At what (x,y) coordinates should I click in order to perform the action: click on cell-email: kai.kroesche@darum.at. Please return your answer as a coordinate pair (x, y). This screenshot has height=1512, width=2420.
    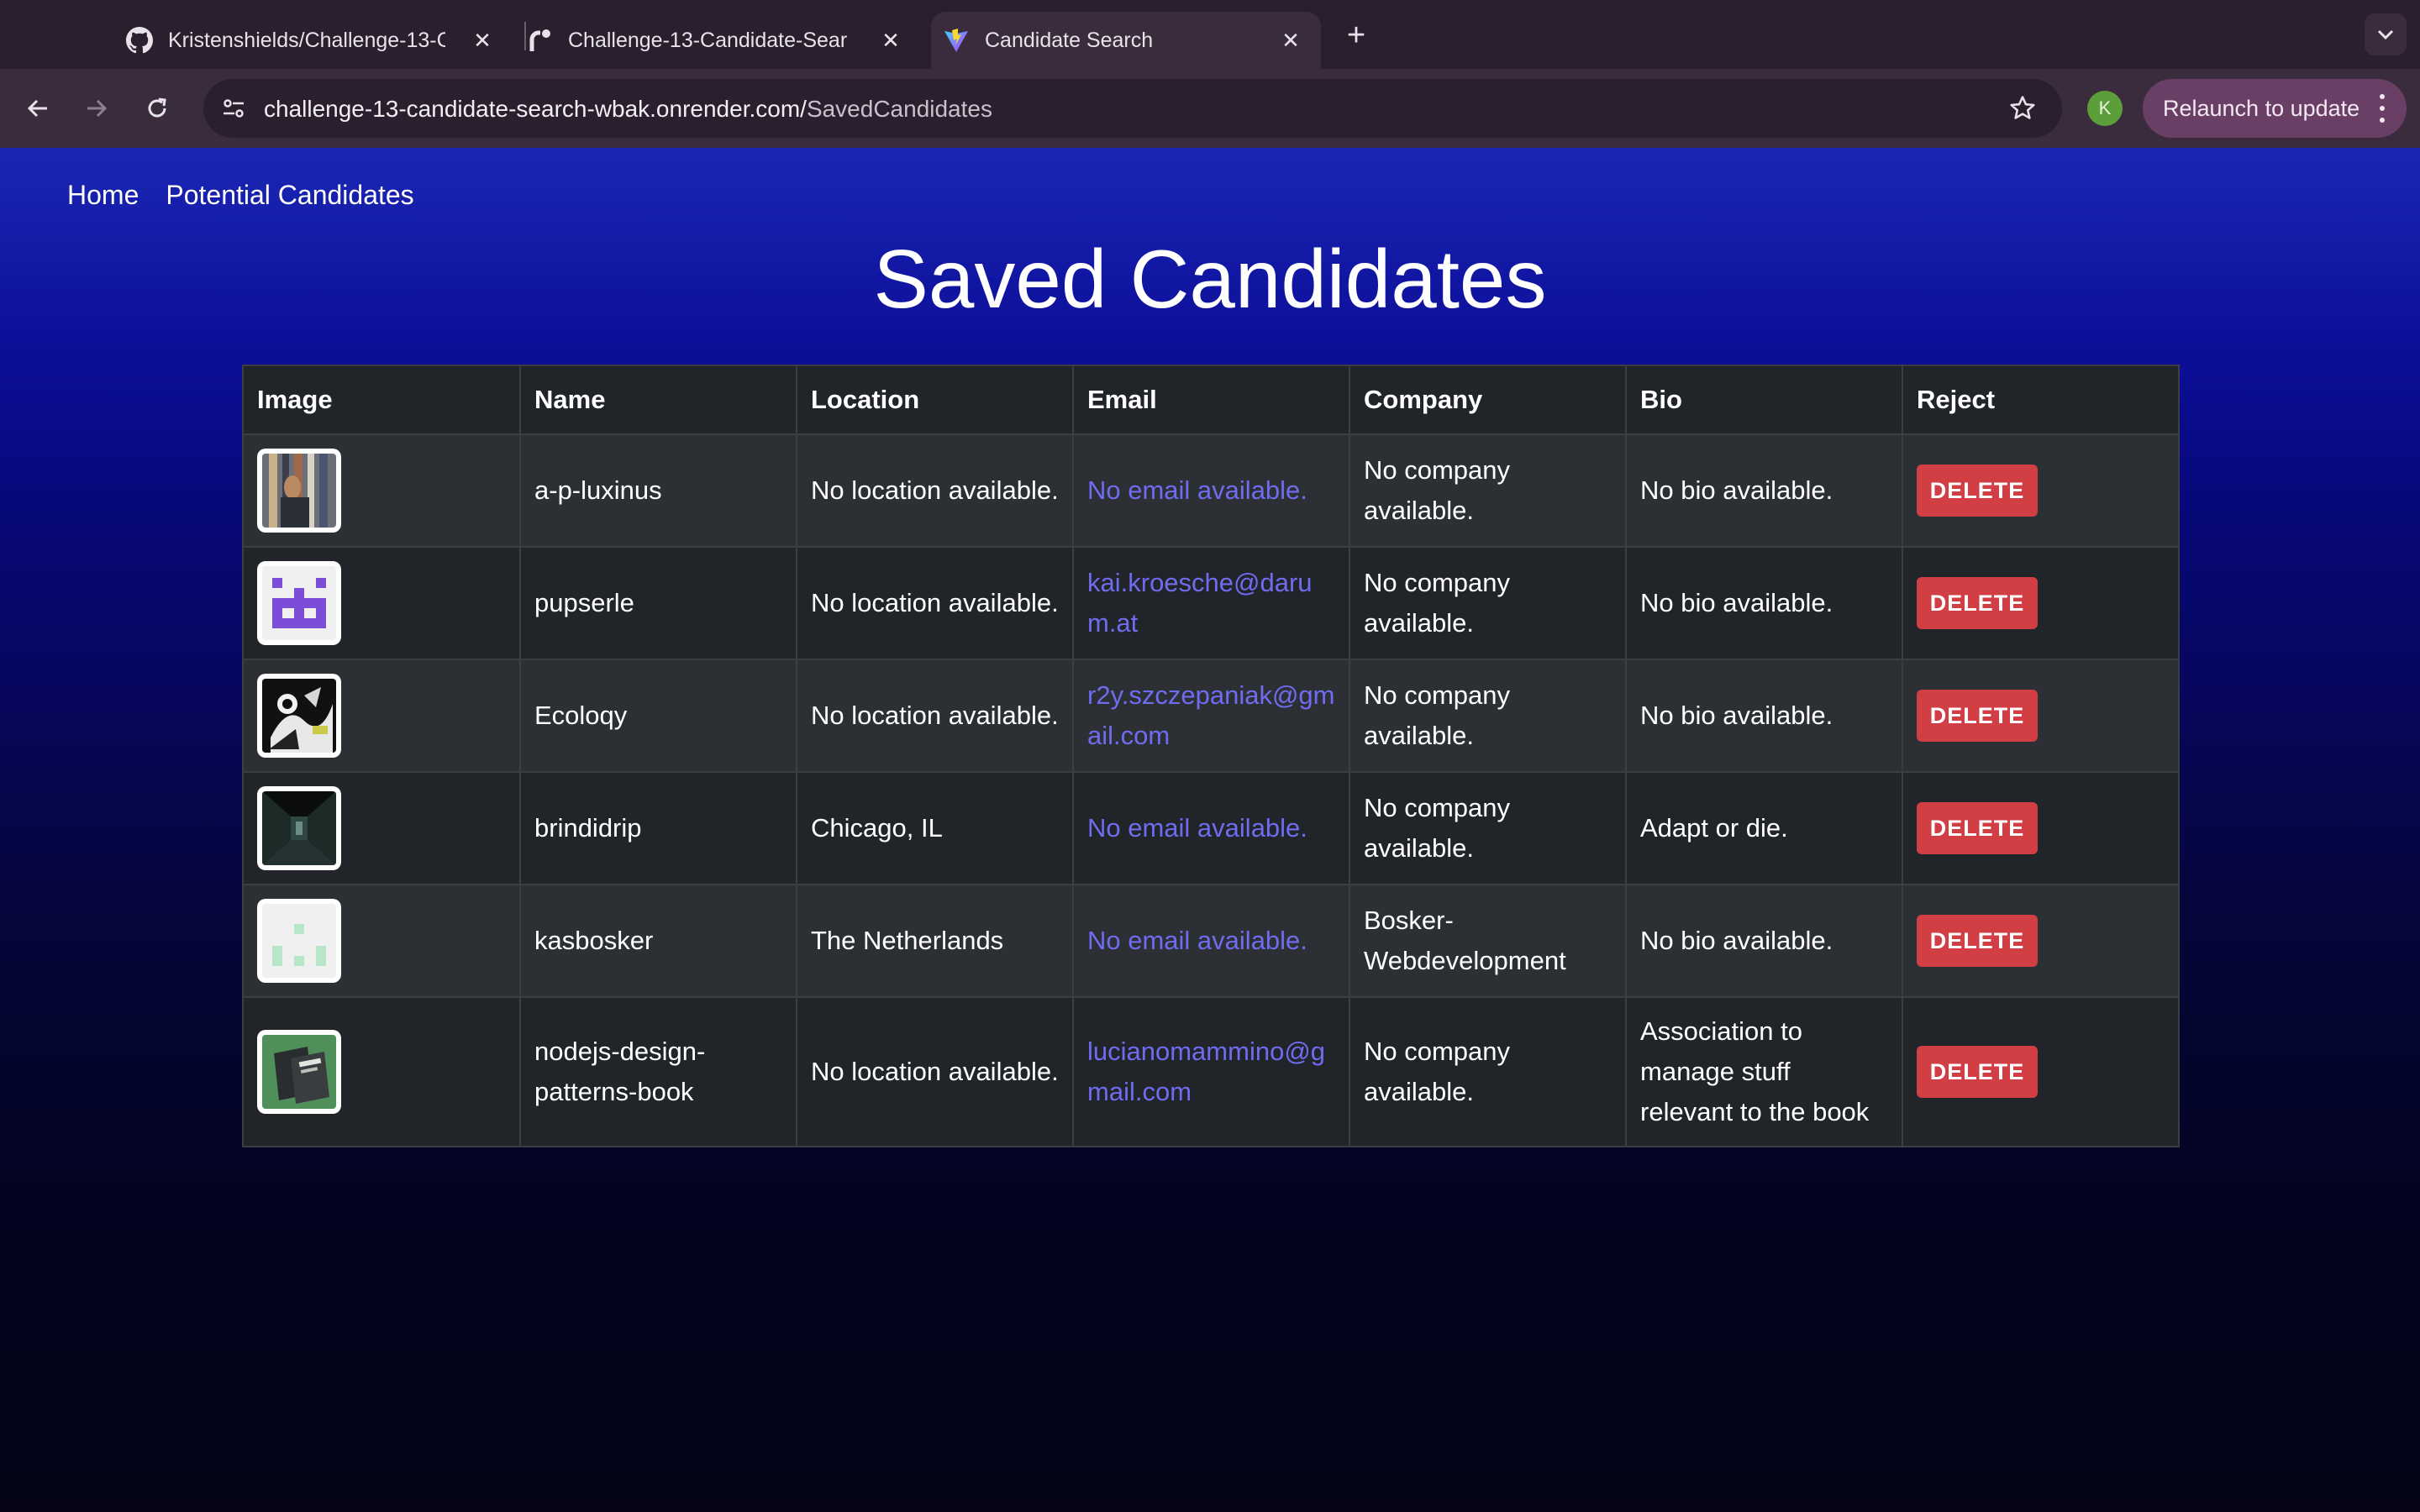
    Looking at the image, I should click on (1211, 603).